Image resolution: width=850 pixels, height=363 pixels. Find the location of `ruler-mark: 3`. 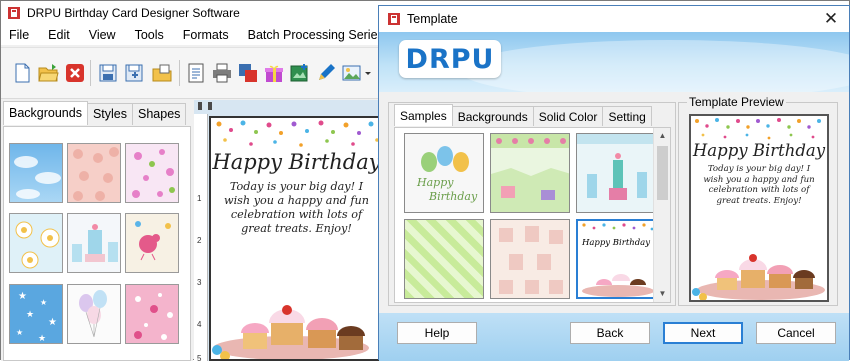

ruler-mark: 3 is located at coordinates (199, 282).